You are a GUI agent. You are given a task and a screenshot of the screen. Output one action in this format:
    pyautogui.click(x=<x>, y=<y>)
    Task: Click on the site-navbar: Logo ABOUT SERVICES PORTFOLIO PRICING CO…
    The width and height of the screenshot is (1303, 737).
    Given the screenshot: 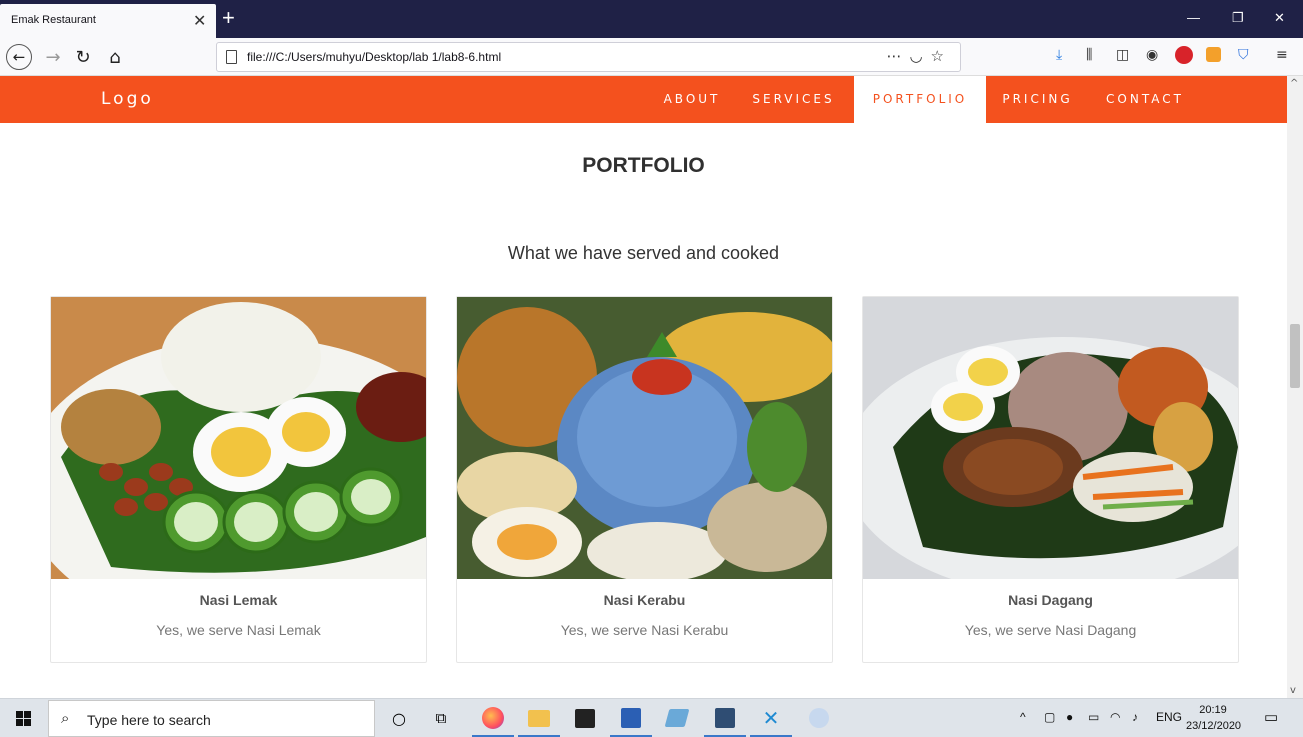 What is the action you would take?
    pyautogui.click(x=643, y=99)
    